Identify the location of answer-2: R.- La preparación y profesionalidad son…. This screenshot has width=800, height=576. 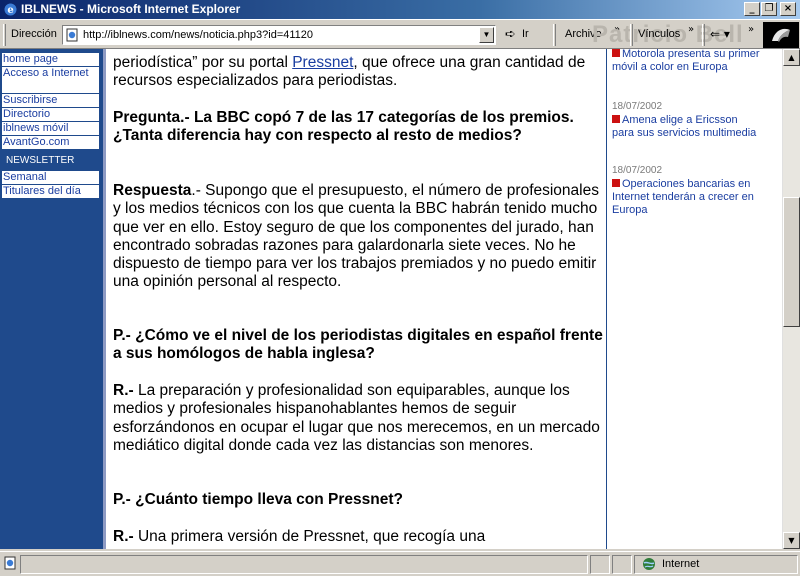
(358, 418).